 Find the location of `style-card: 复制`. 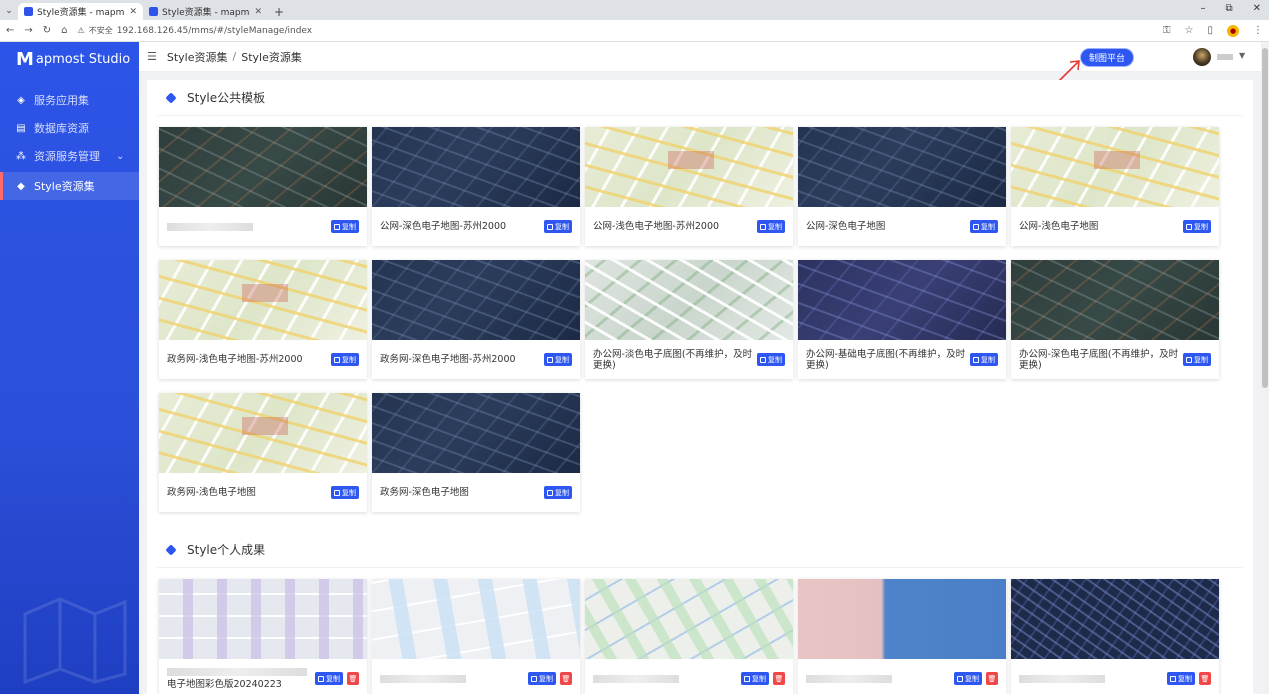

style-card: 复制 is located at coordinates (263, 186).